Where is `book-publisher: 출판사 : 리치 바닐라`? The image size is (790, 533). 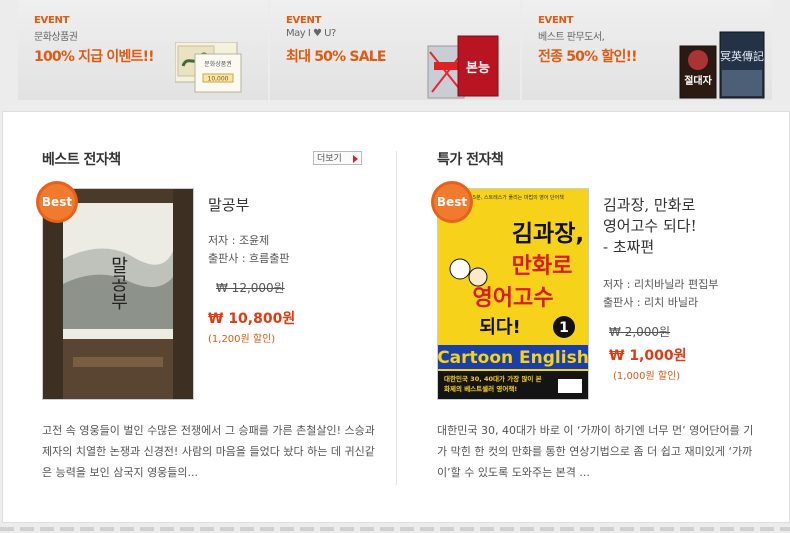 book-publisher: 출판사 : 리치 바닐라 is located at coordinates (651, 302).